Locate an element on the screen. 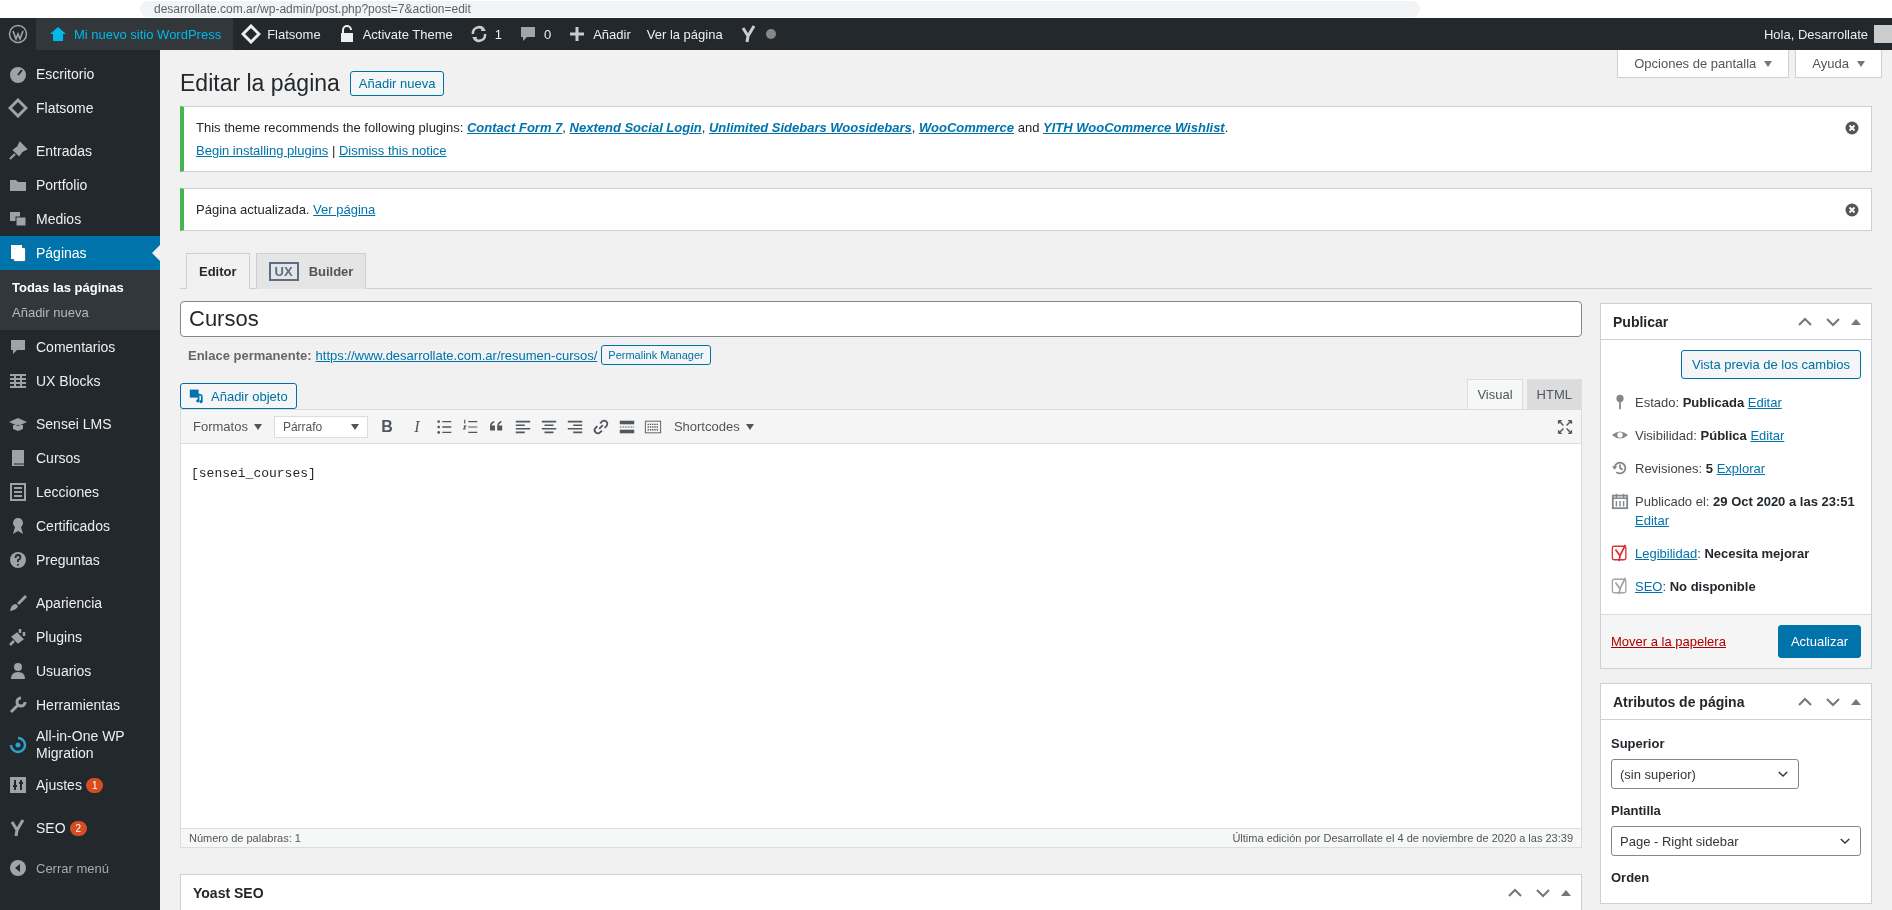 This screenshot has width=1892, height=910. notice-link: WooCommerce is located at coordinates (966, 127).